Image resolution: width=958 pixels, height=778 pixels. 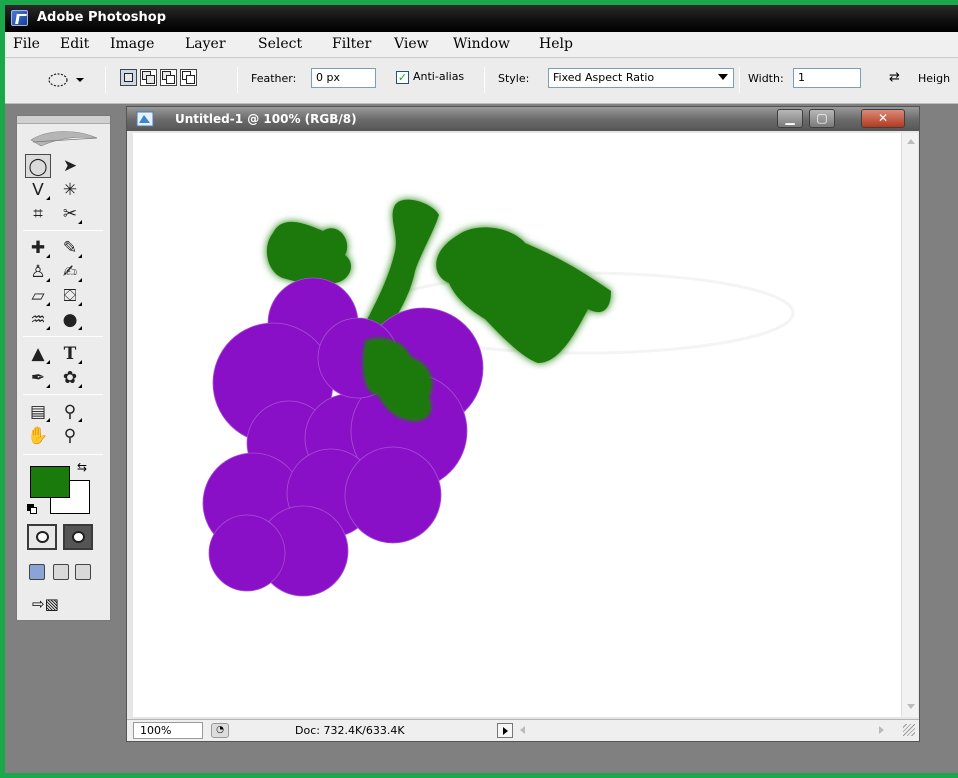 I want to click on maximize-button: ▢, so click(x=822, y=118).